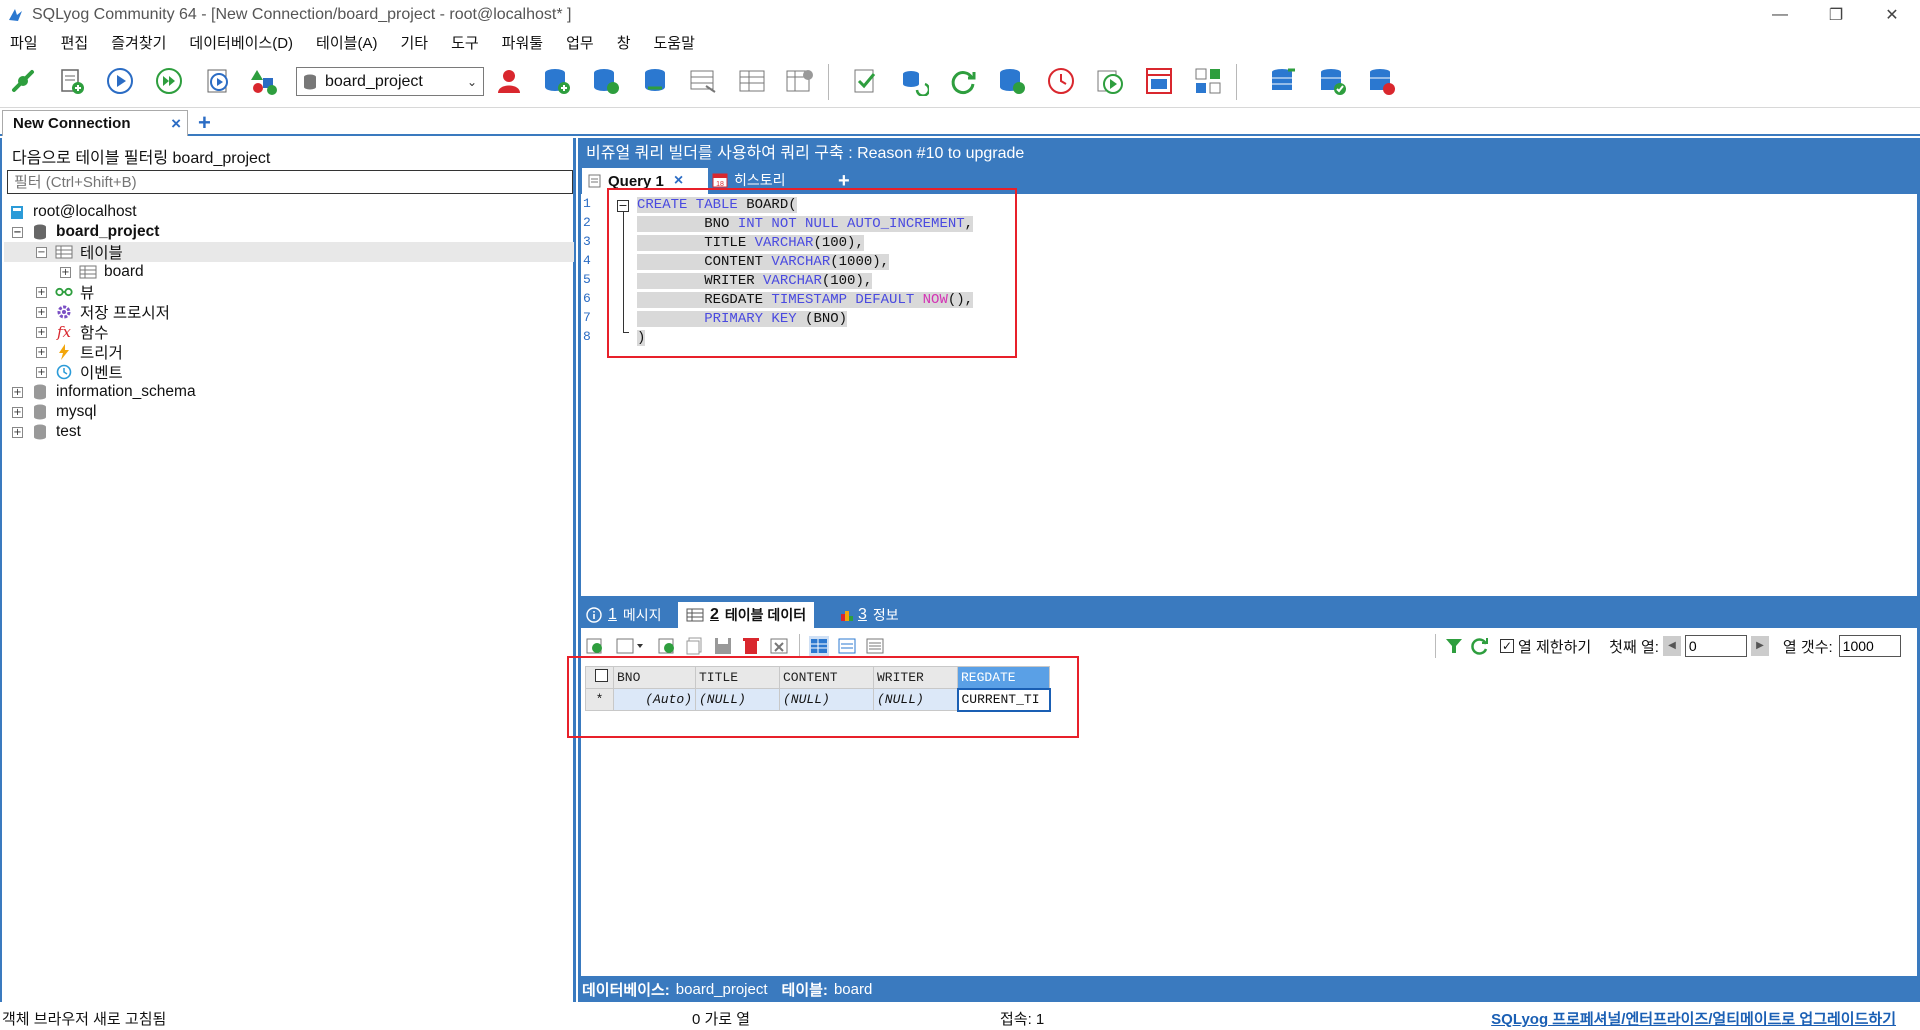 The image size is (1920, 1030). What do you see at coordinates (645, 181) in the screenshot?
I see `tab-query-1: Query 1 ×` at bounding box center [645, 181].